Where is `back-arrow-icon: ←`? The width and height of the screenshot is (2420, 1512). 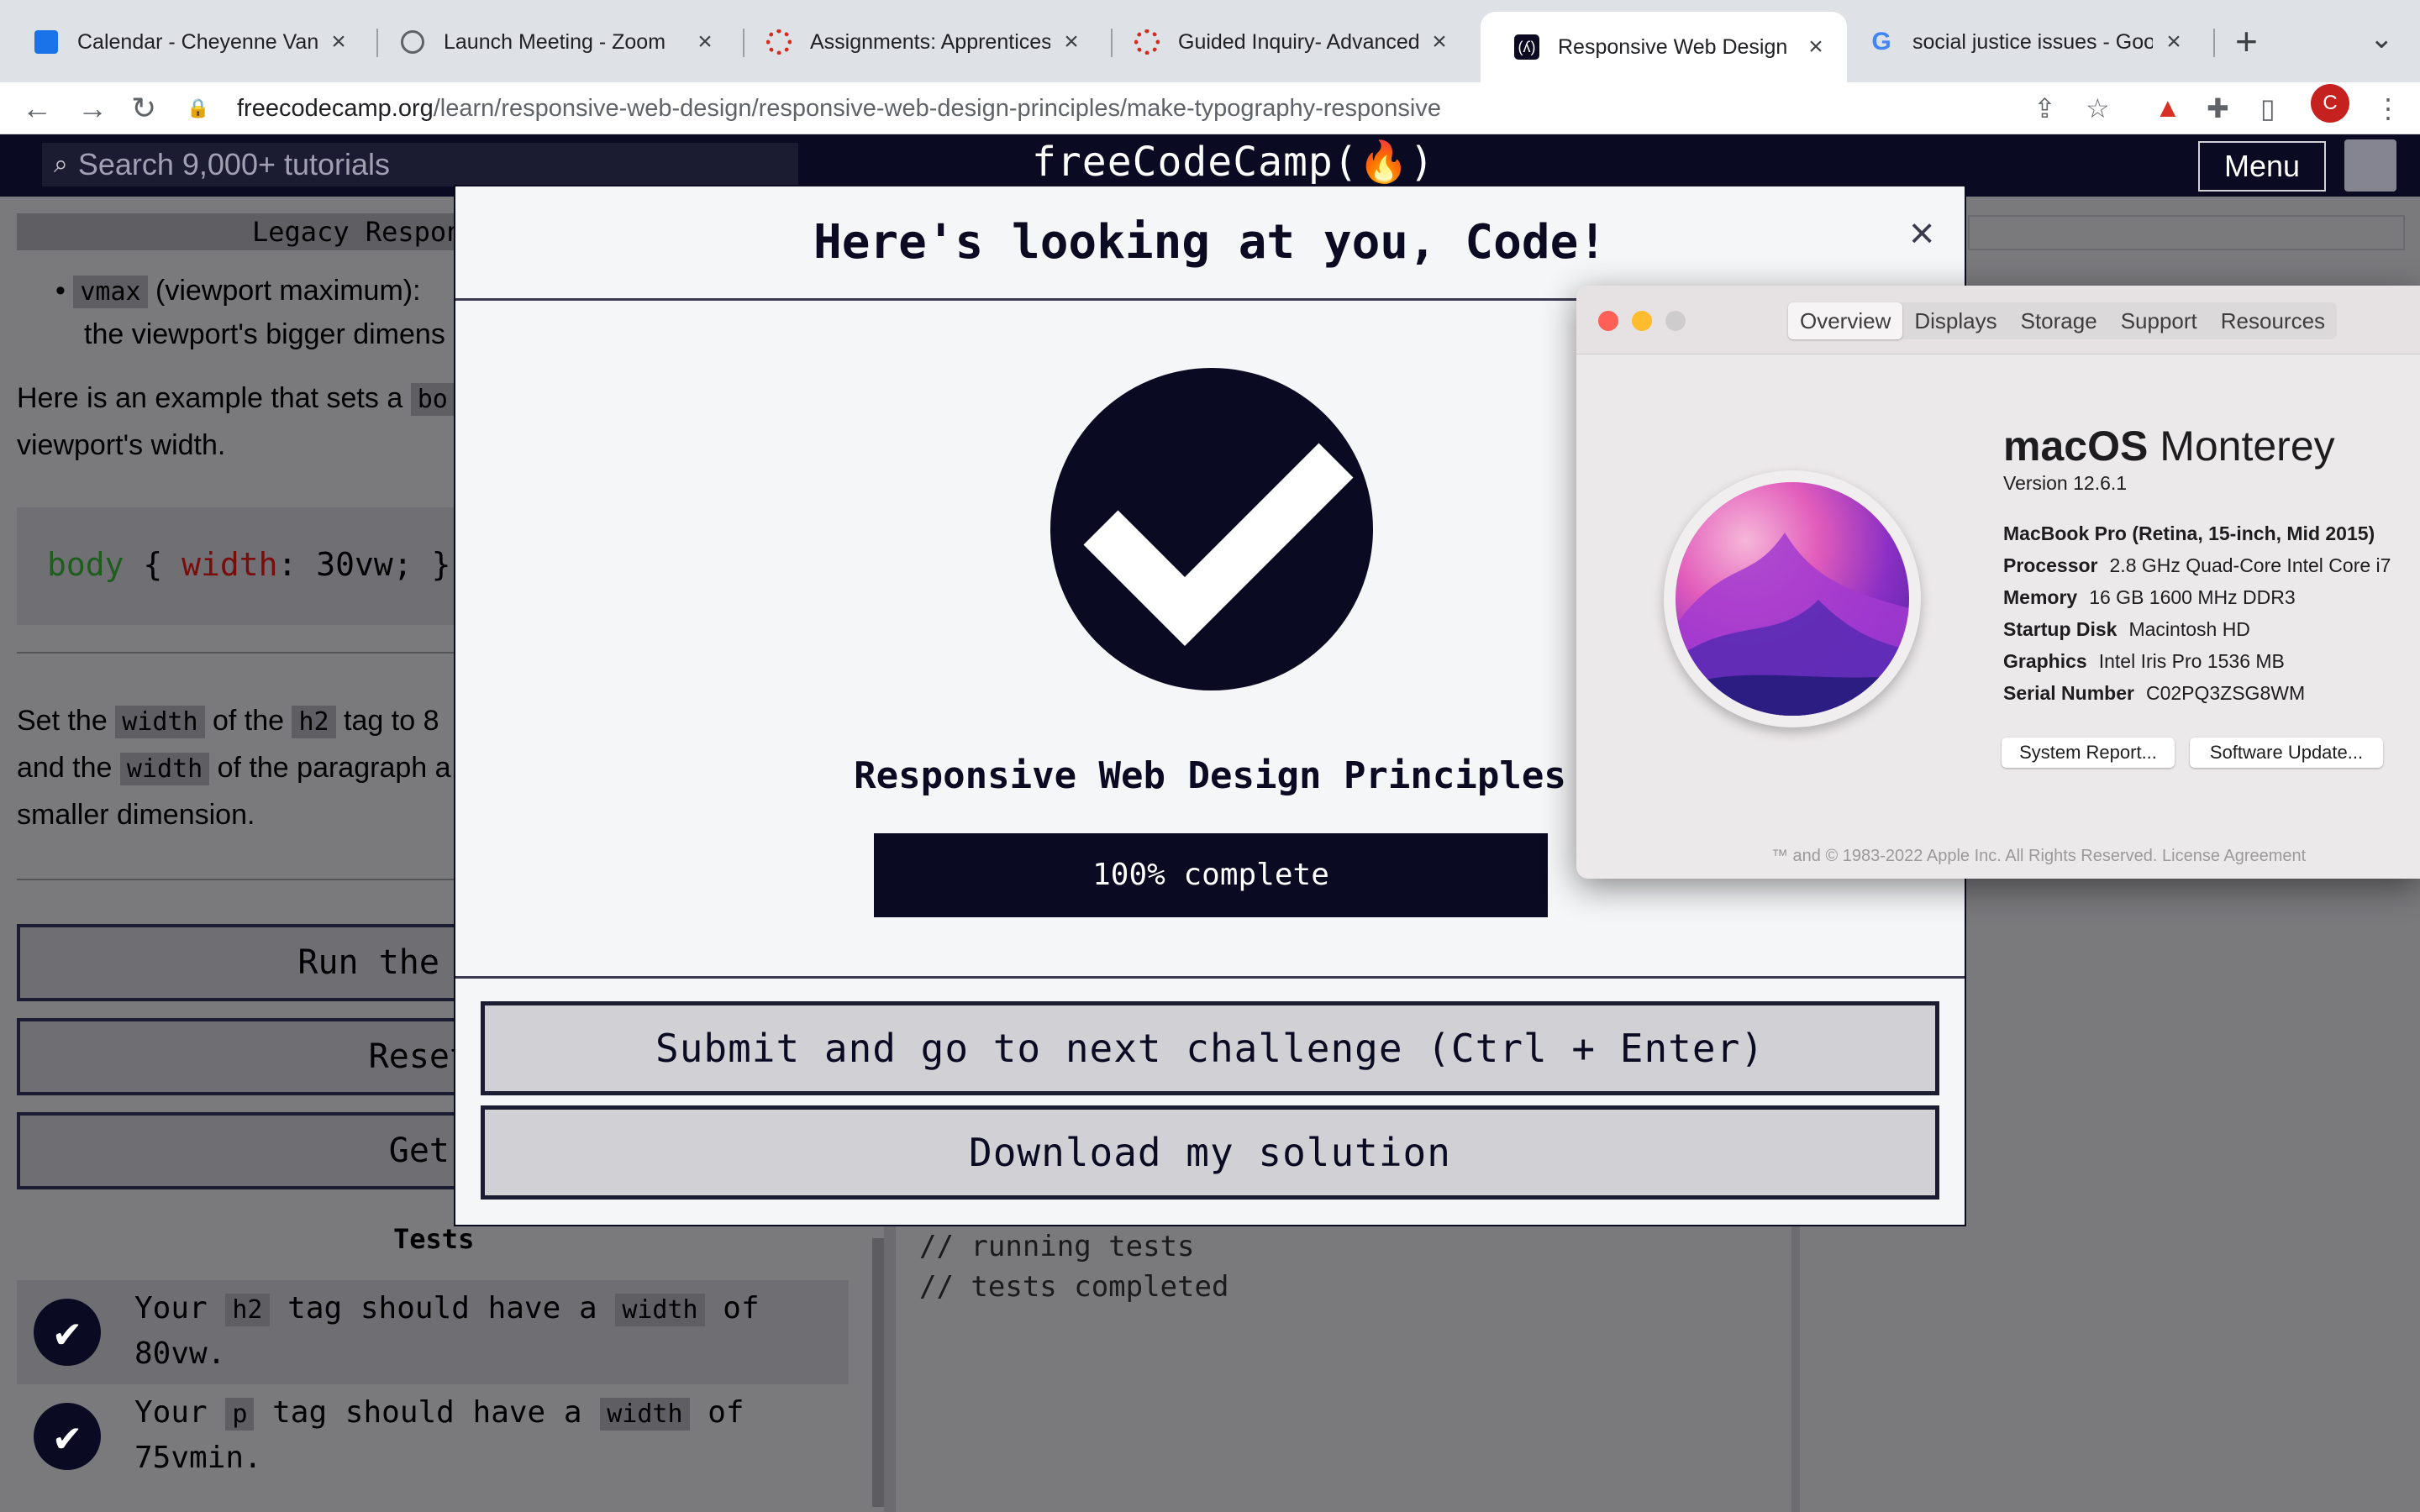 back-arrow-icon: ← is located at coordinates (37, 108).